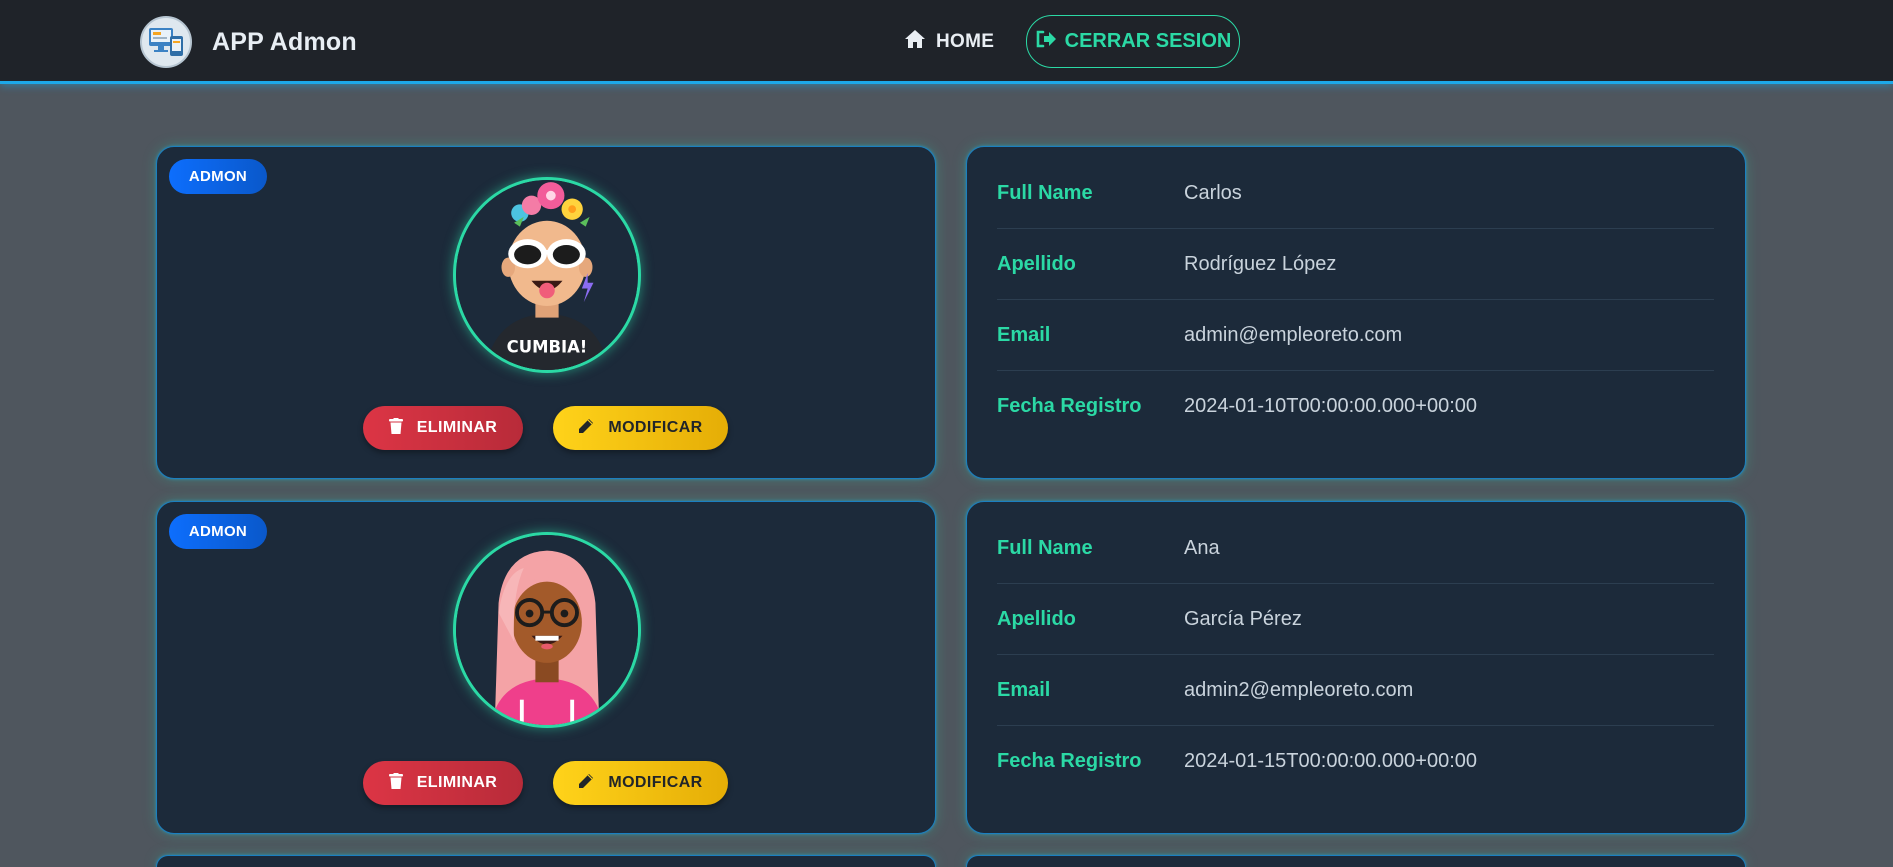 This screenshot has width=1893, height=867. What do you see at coordinates (547, 346) in the screenshot?
I see `svg-text: CUMBIA!` at bounding box center [547, 346].